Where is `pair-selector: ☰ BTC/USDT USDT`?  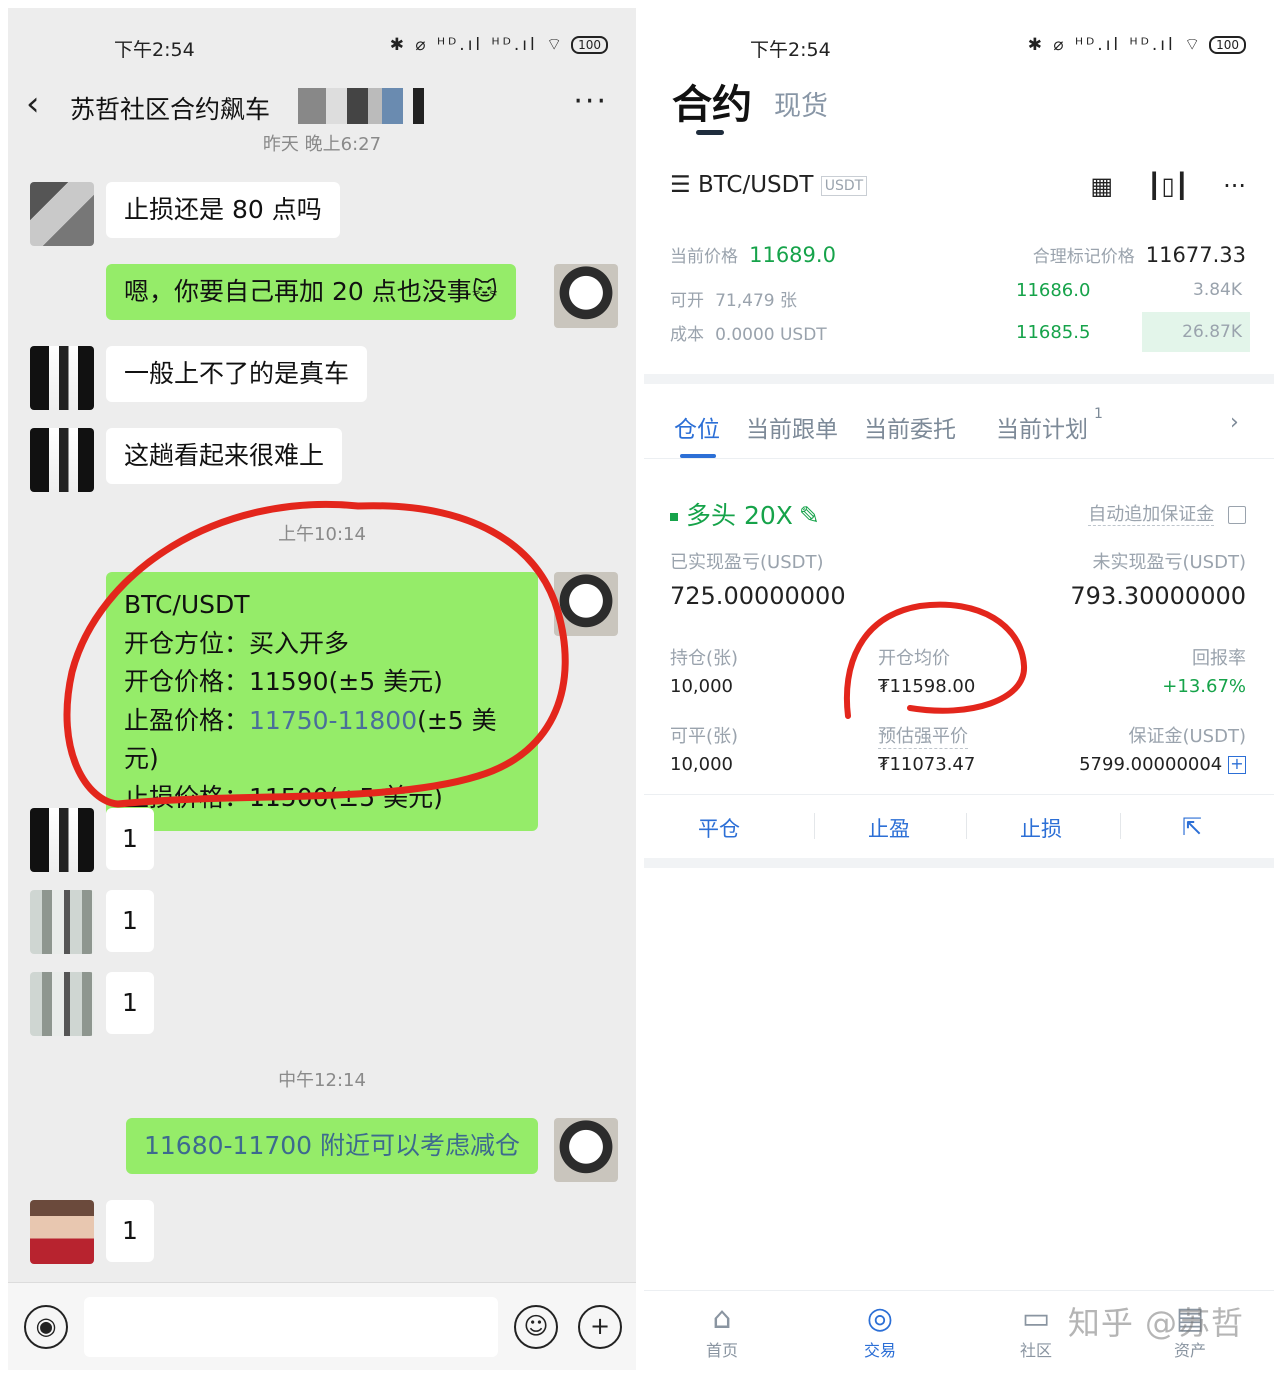 pair-selector: ☰ BTC/USDT USDT is located at coordinates (769, 185).